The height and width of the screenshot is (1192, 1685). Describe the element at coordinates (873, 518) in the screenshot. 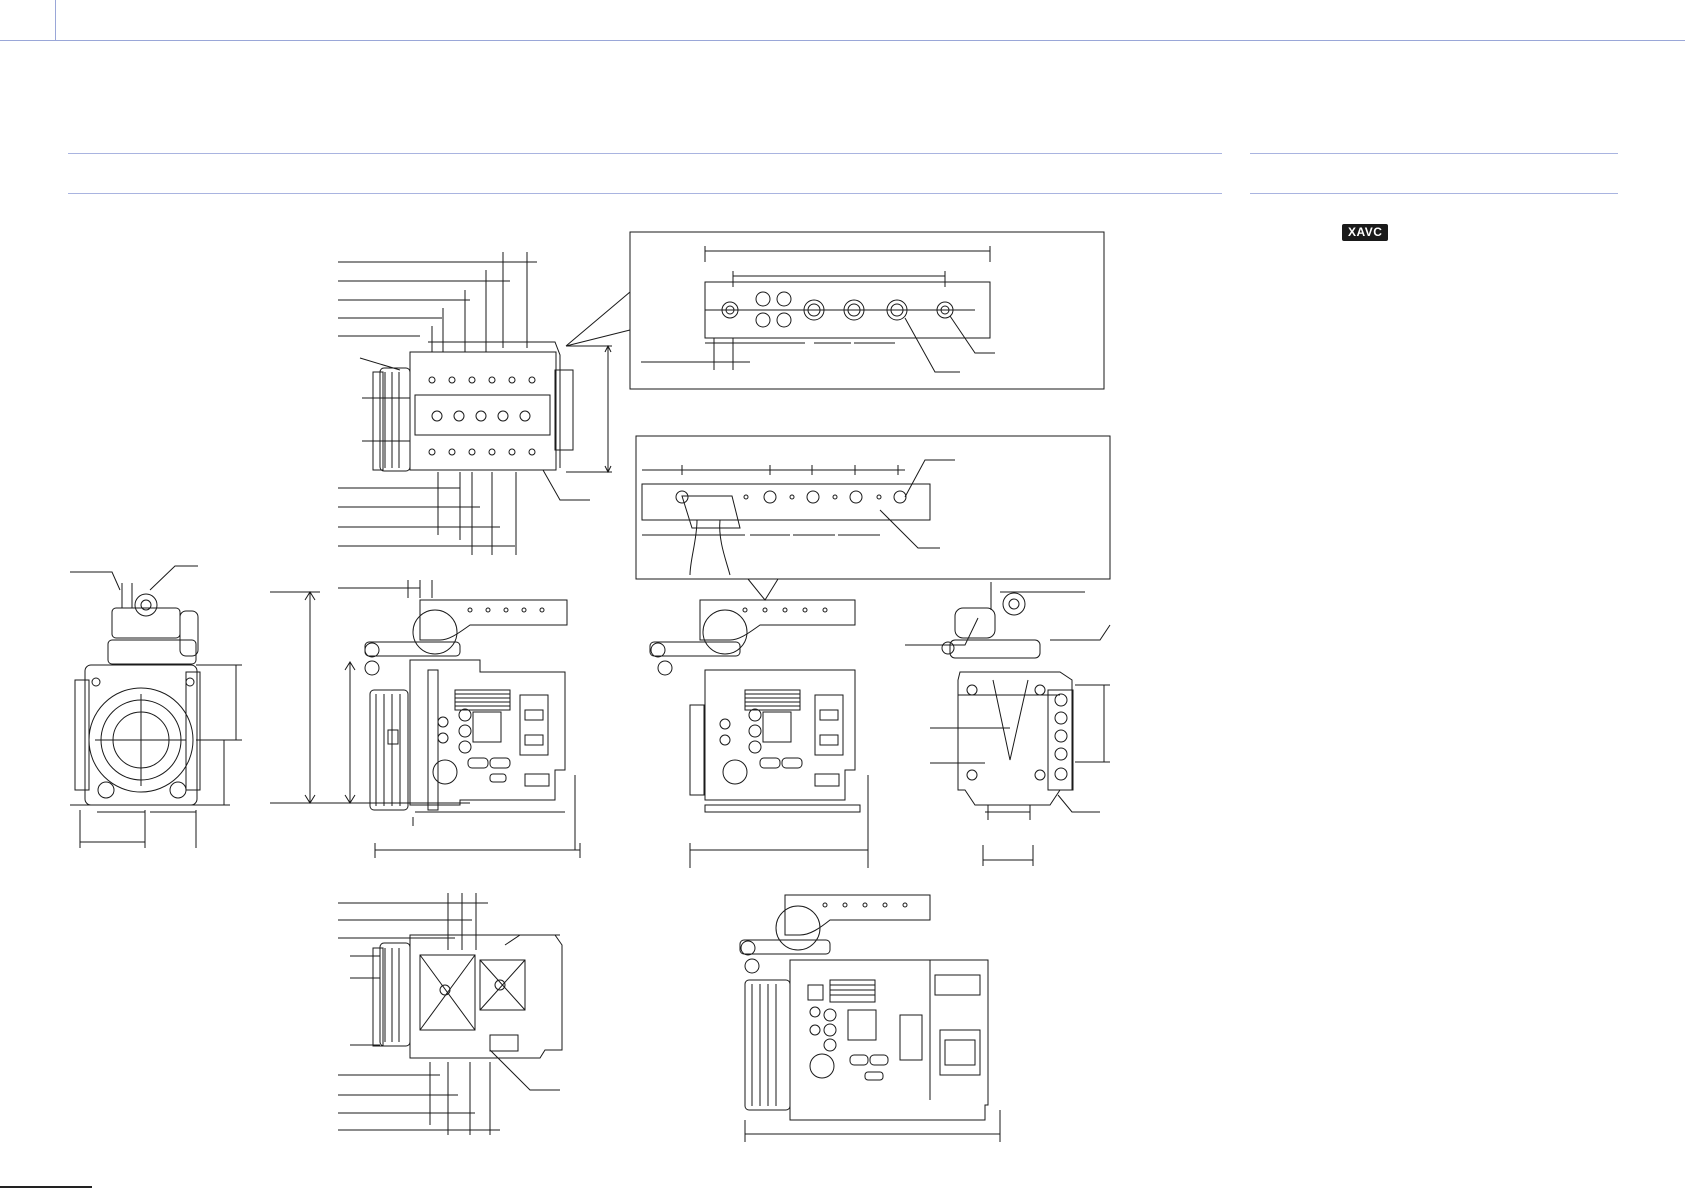

I see `side-rail-detail` at that location.